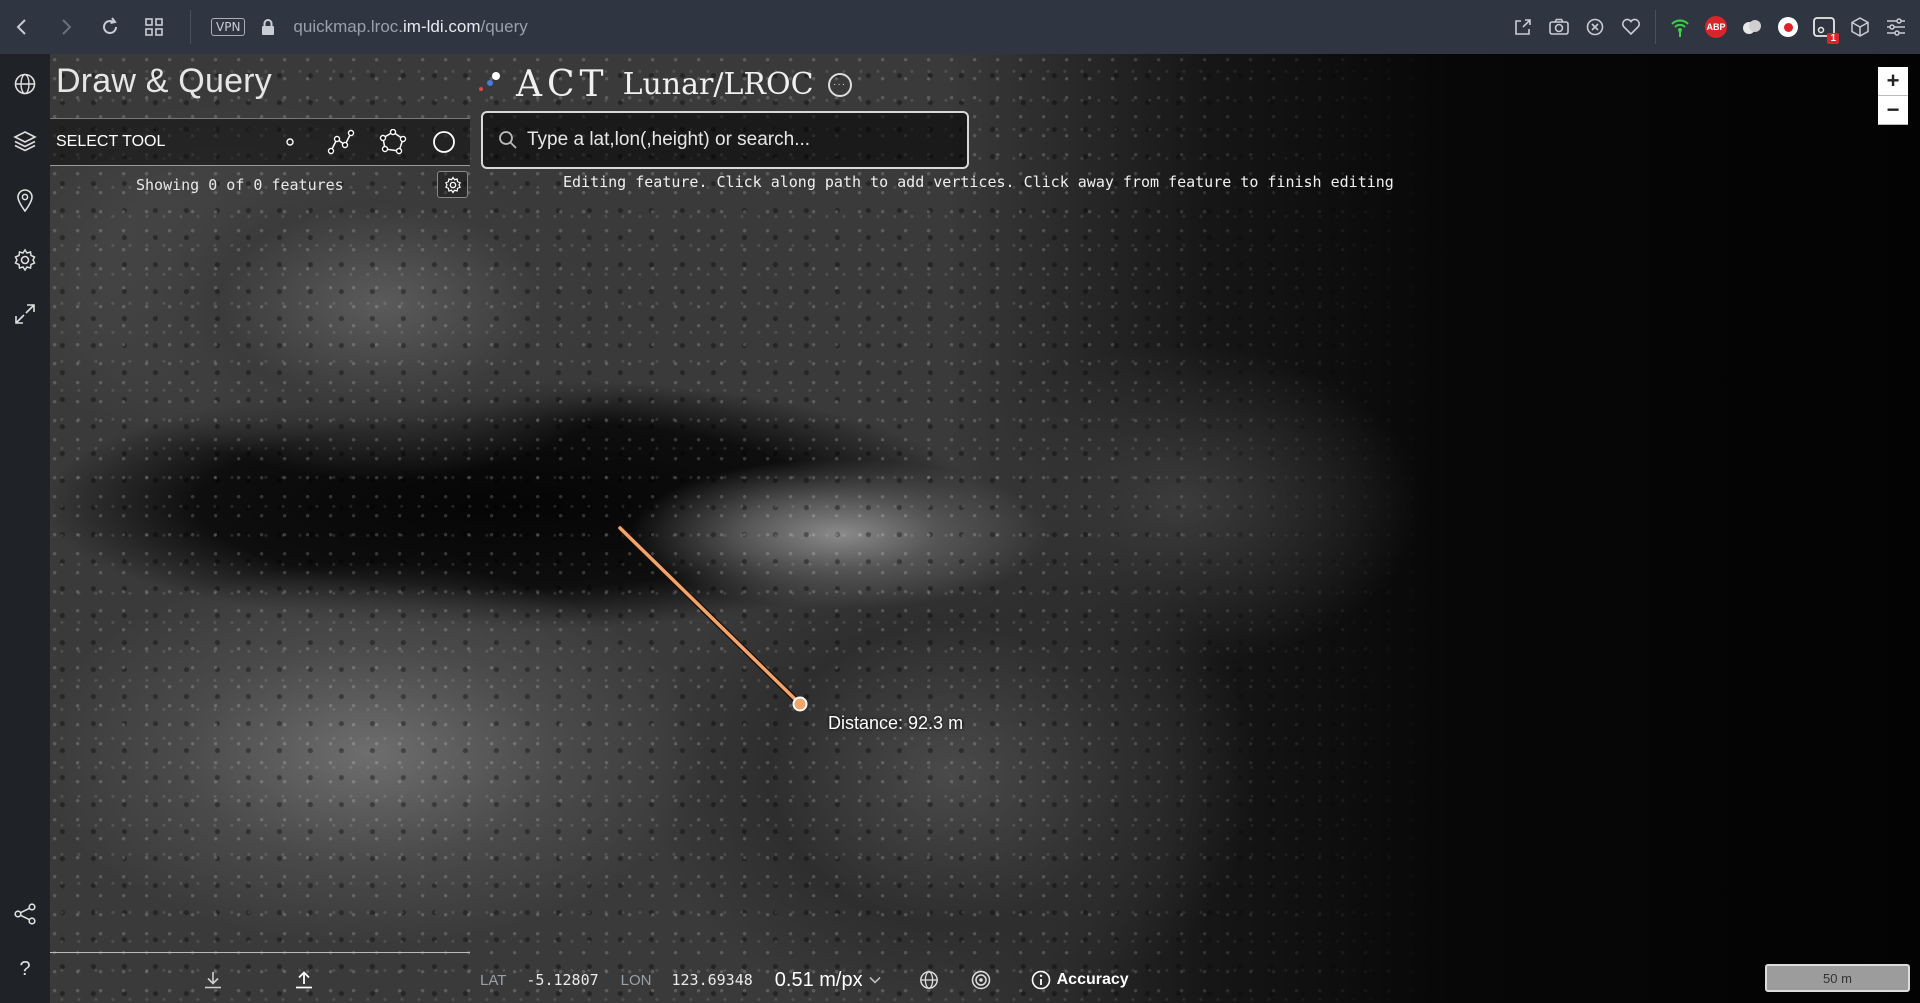 This screenshot has height=1003, width=1920. What do you see at coordinates (489, 81) in the screenshot?
I see `logo-dots-icon` at bounding box center [489, 81].